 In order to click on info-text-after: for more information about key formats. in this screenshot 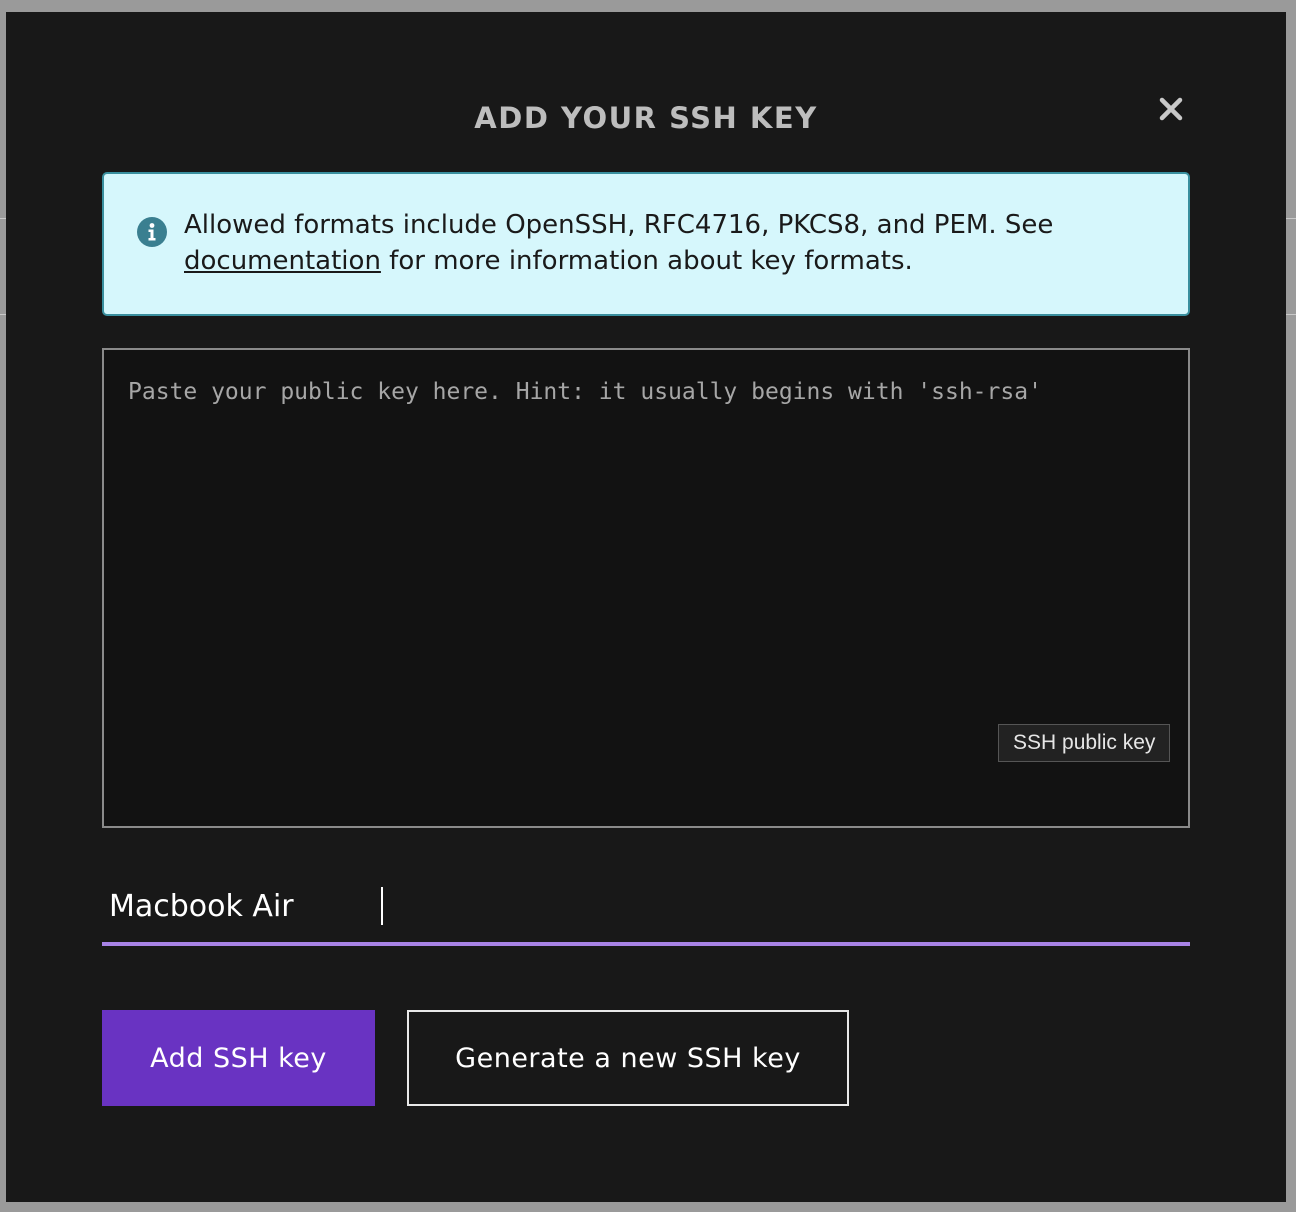, I will do `click(646, 261)`.